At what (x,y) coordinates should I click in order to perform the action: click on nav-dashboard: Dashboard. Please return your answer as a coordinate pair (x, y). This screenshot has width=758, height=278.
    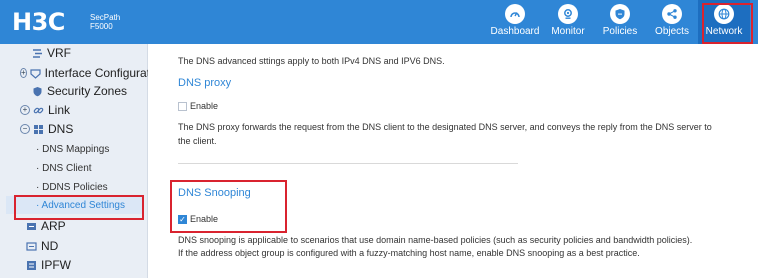
    Looking at the image, I should click on (515, 22).